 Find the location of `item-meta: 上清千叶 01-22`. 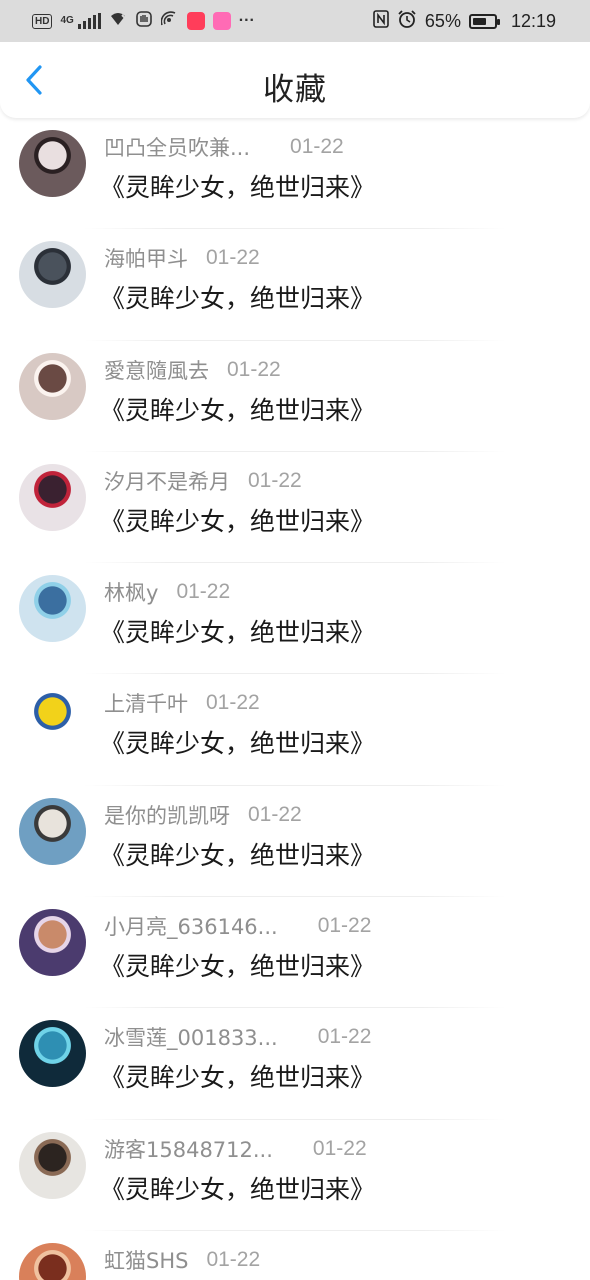

item-meta: 上清千叶 01-22 is located at coordinates (182, 703).